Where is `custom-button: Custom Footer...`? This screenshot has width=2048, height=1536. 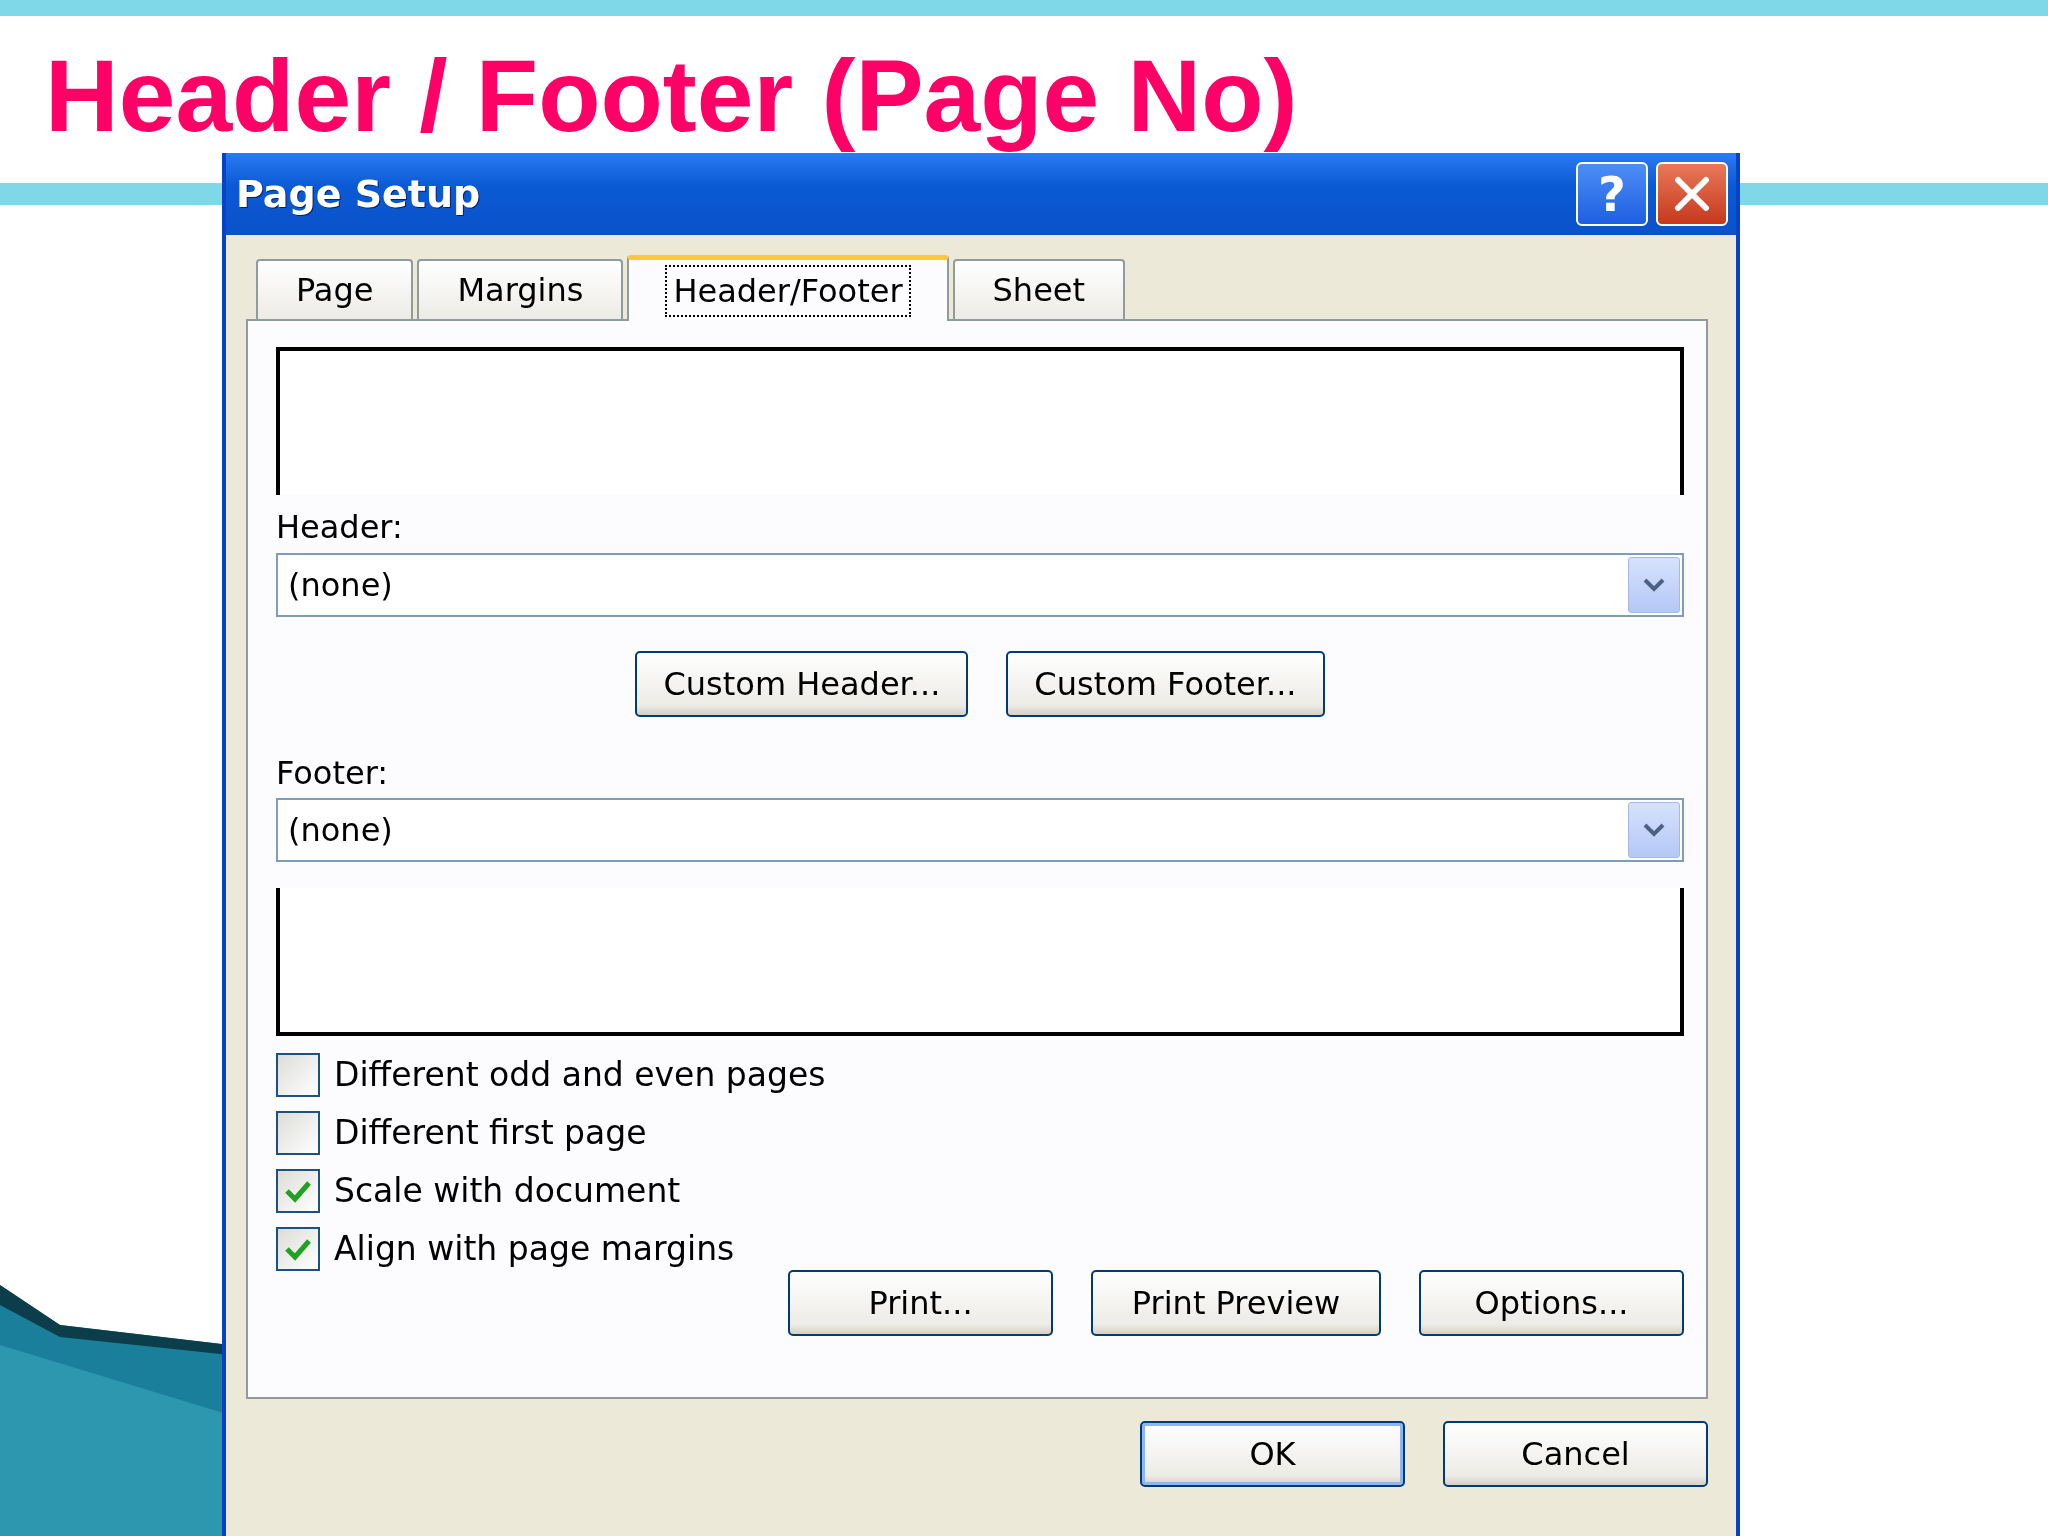 custom-button: Custom Footer... is located at coordinates (1165, 683).